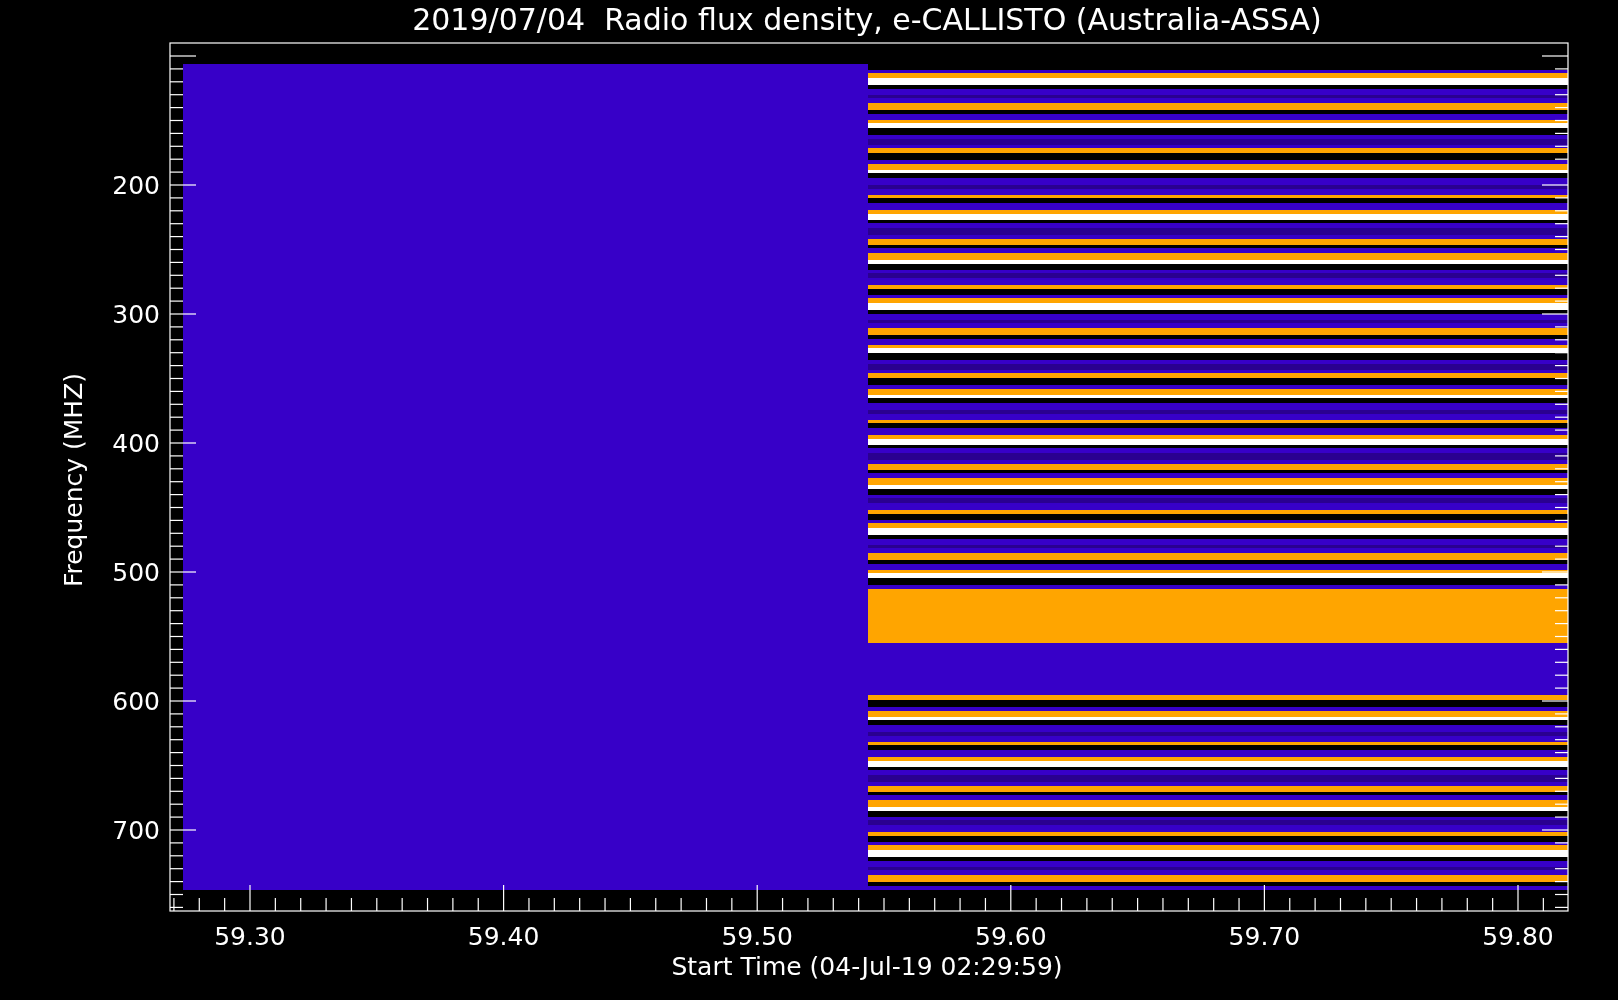 The image size is (1618, 1000). What do you see at coordinates (1518, 936) in the screenshot?
I see `x-tick-label: 59.80` at bounding box center [1518, 936].